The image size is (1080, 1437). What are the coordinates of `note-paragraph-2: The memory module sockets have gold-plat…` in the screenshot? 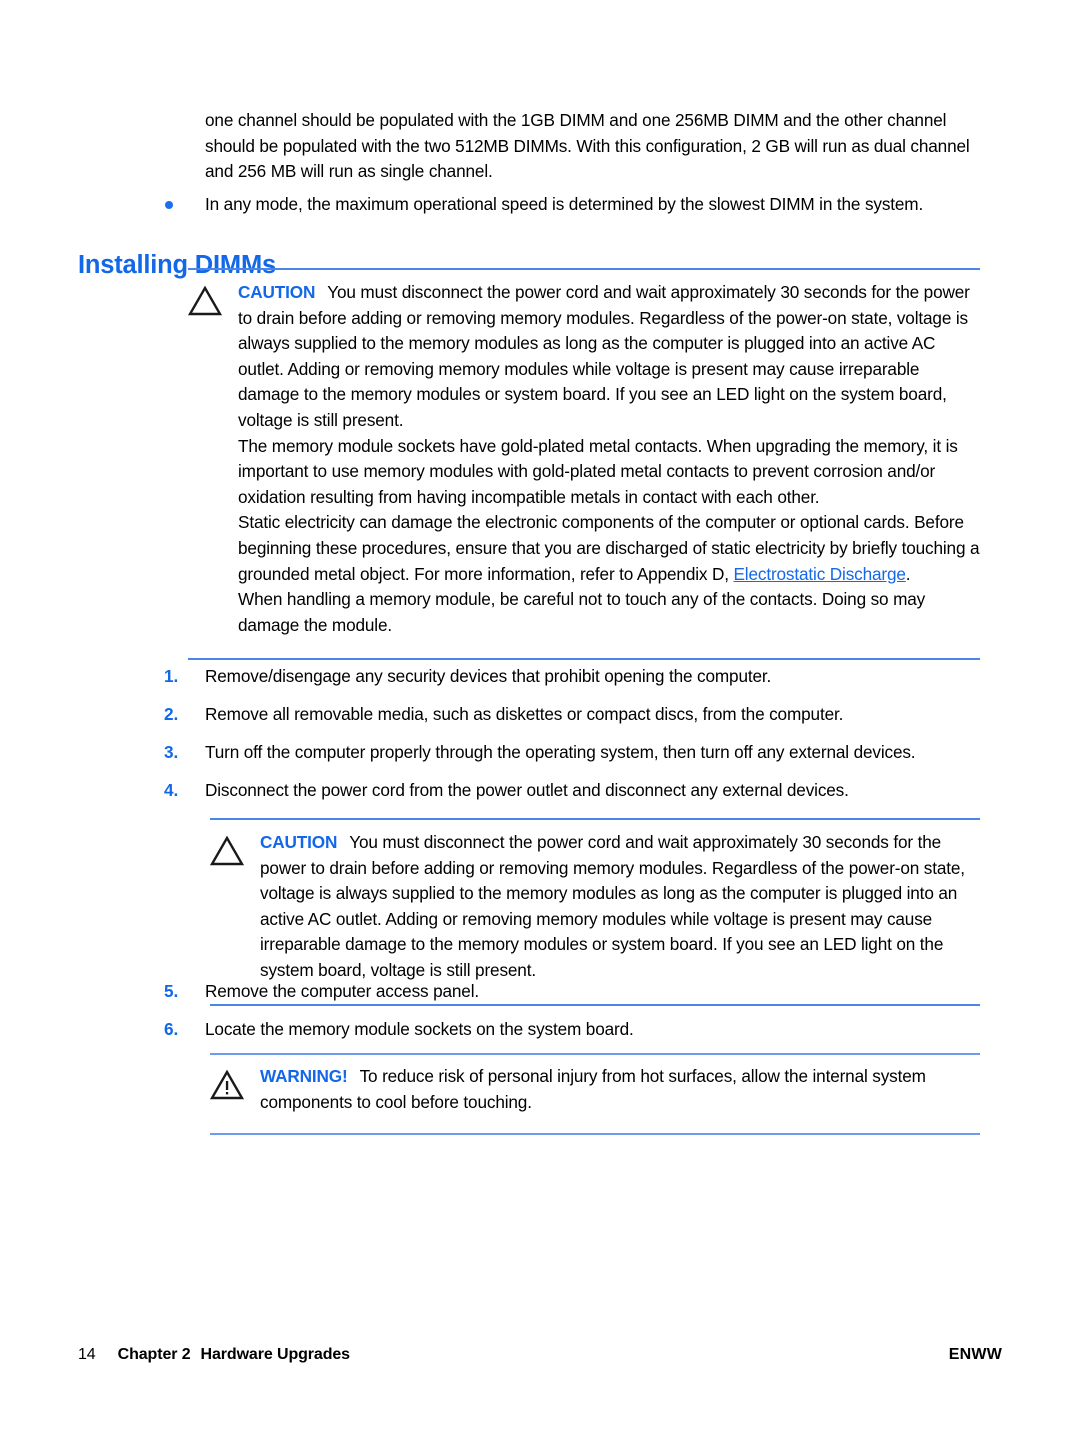 It's located at (598, 471).